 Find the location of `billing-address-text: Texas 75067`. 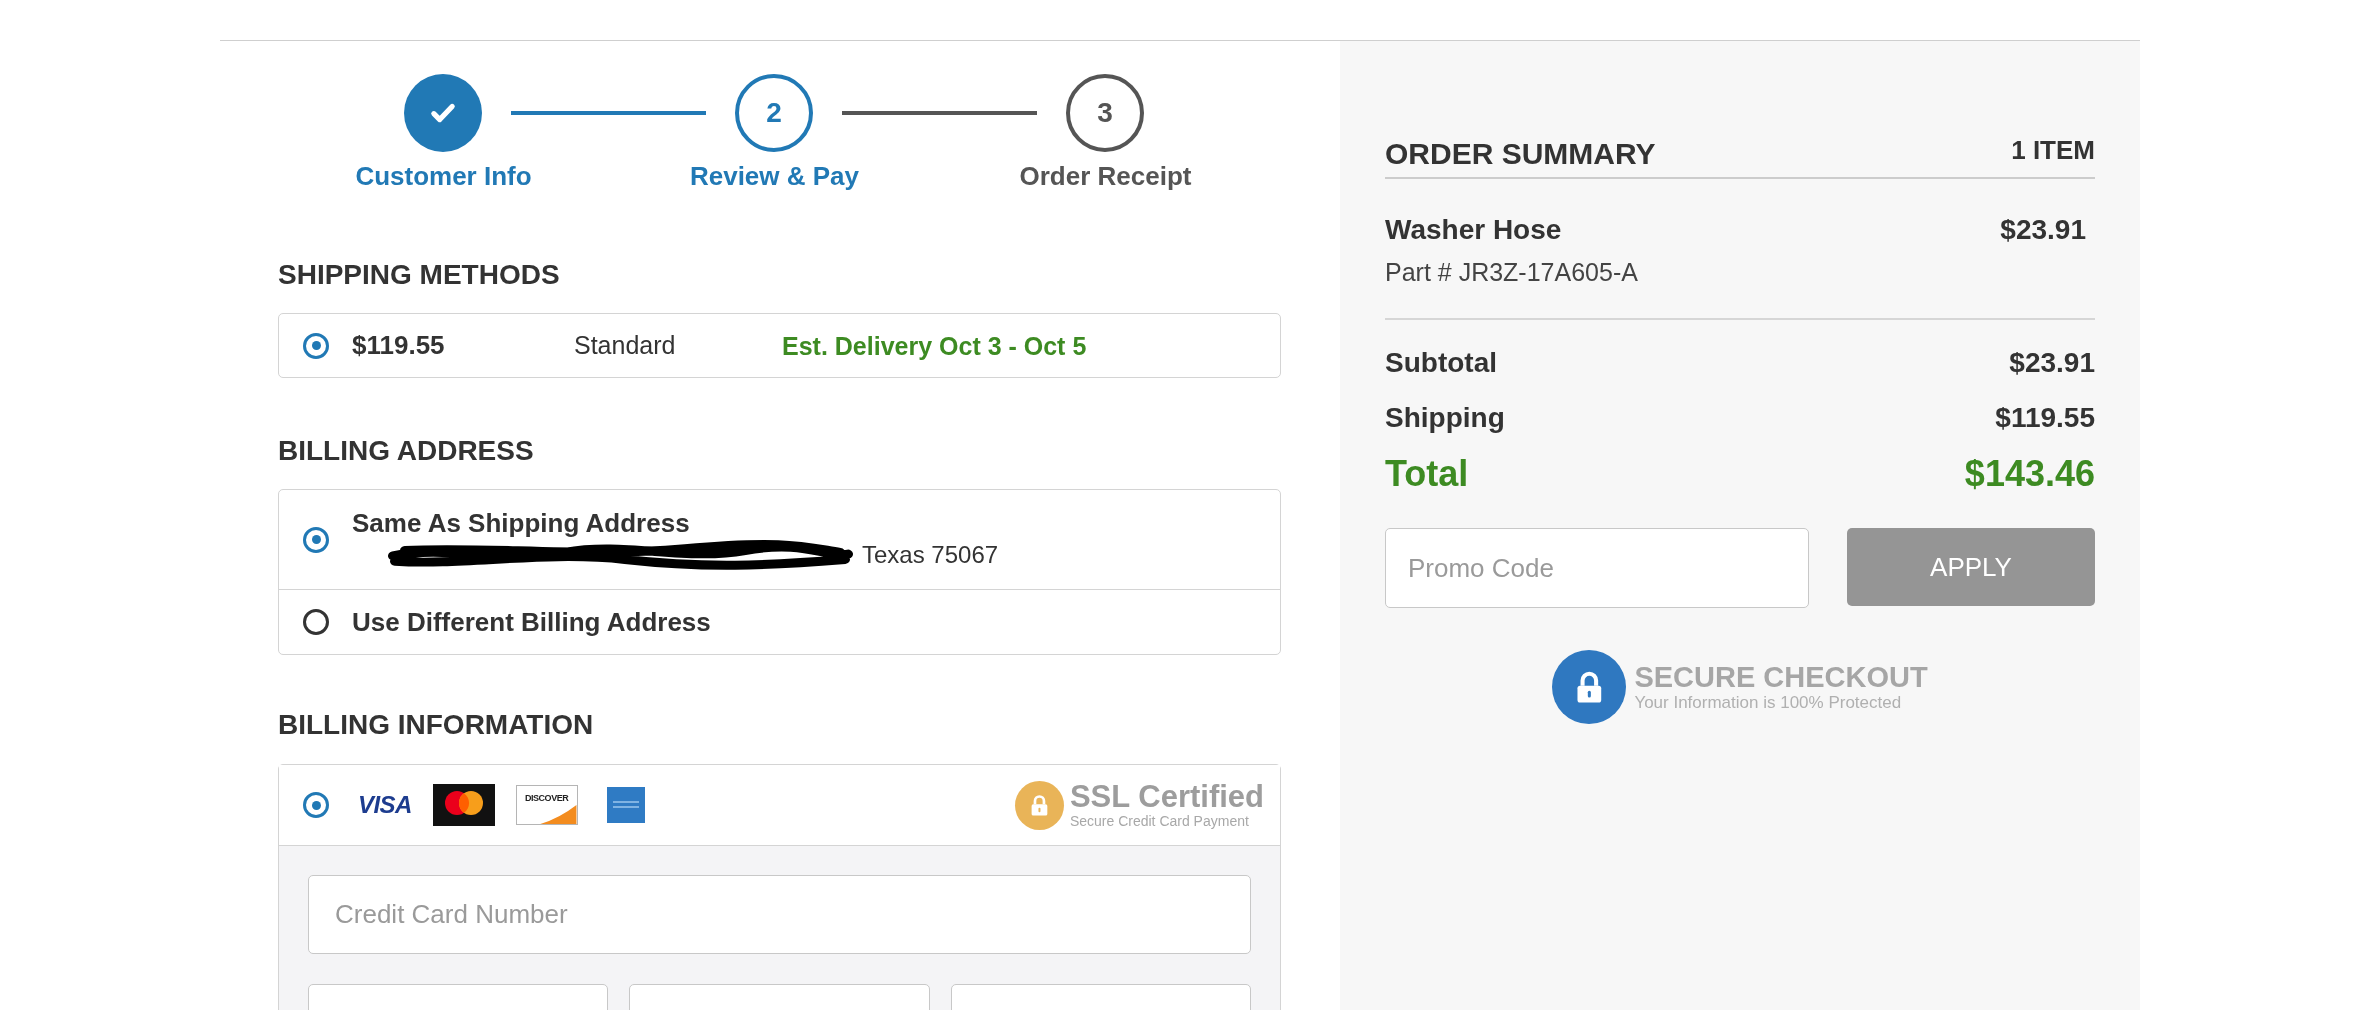

billing-address-text: Texas 75067 is located at coordinates (930, 554).